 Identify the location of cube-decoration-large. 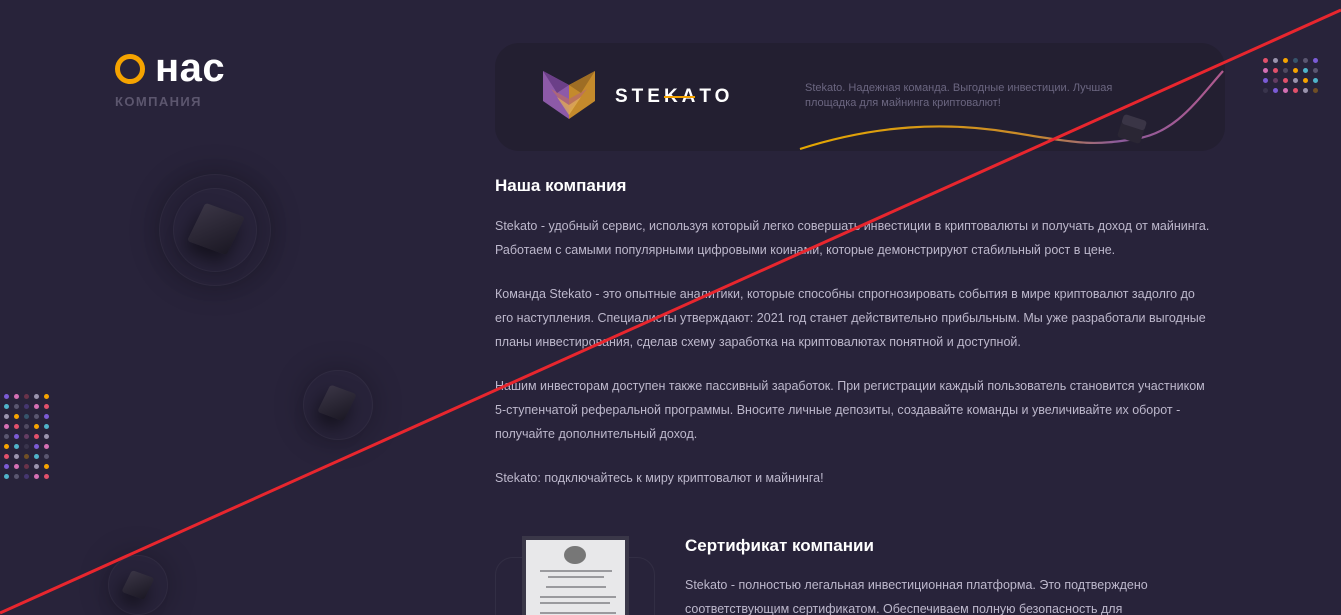
(215, 230).